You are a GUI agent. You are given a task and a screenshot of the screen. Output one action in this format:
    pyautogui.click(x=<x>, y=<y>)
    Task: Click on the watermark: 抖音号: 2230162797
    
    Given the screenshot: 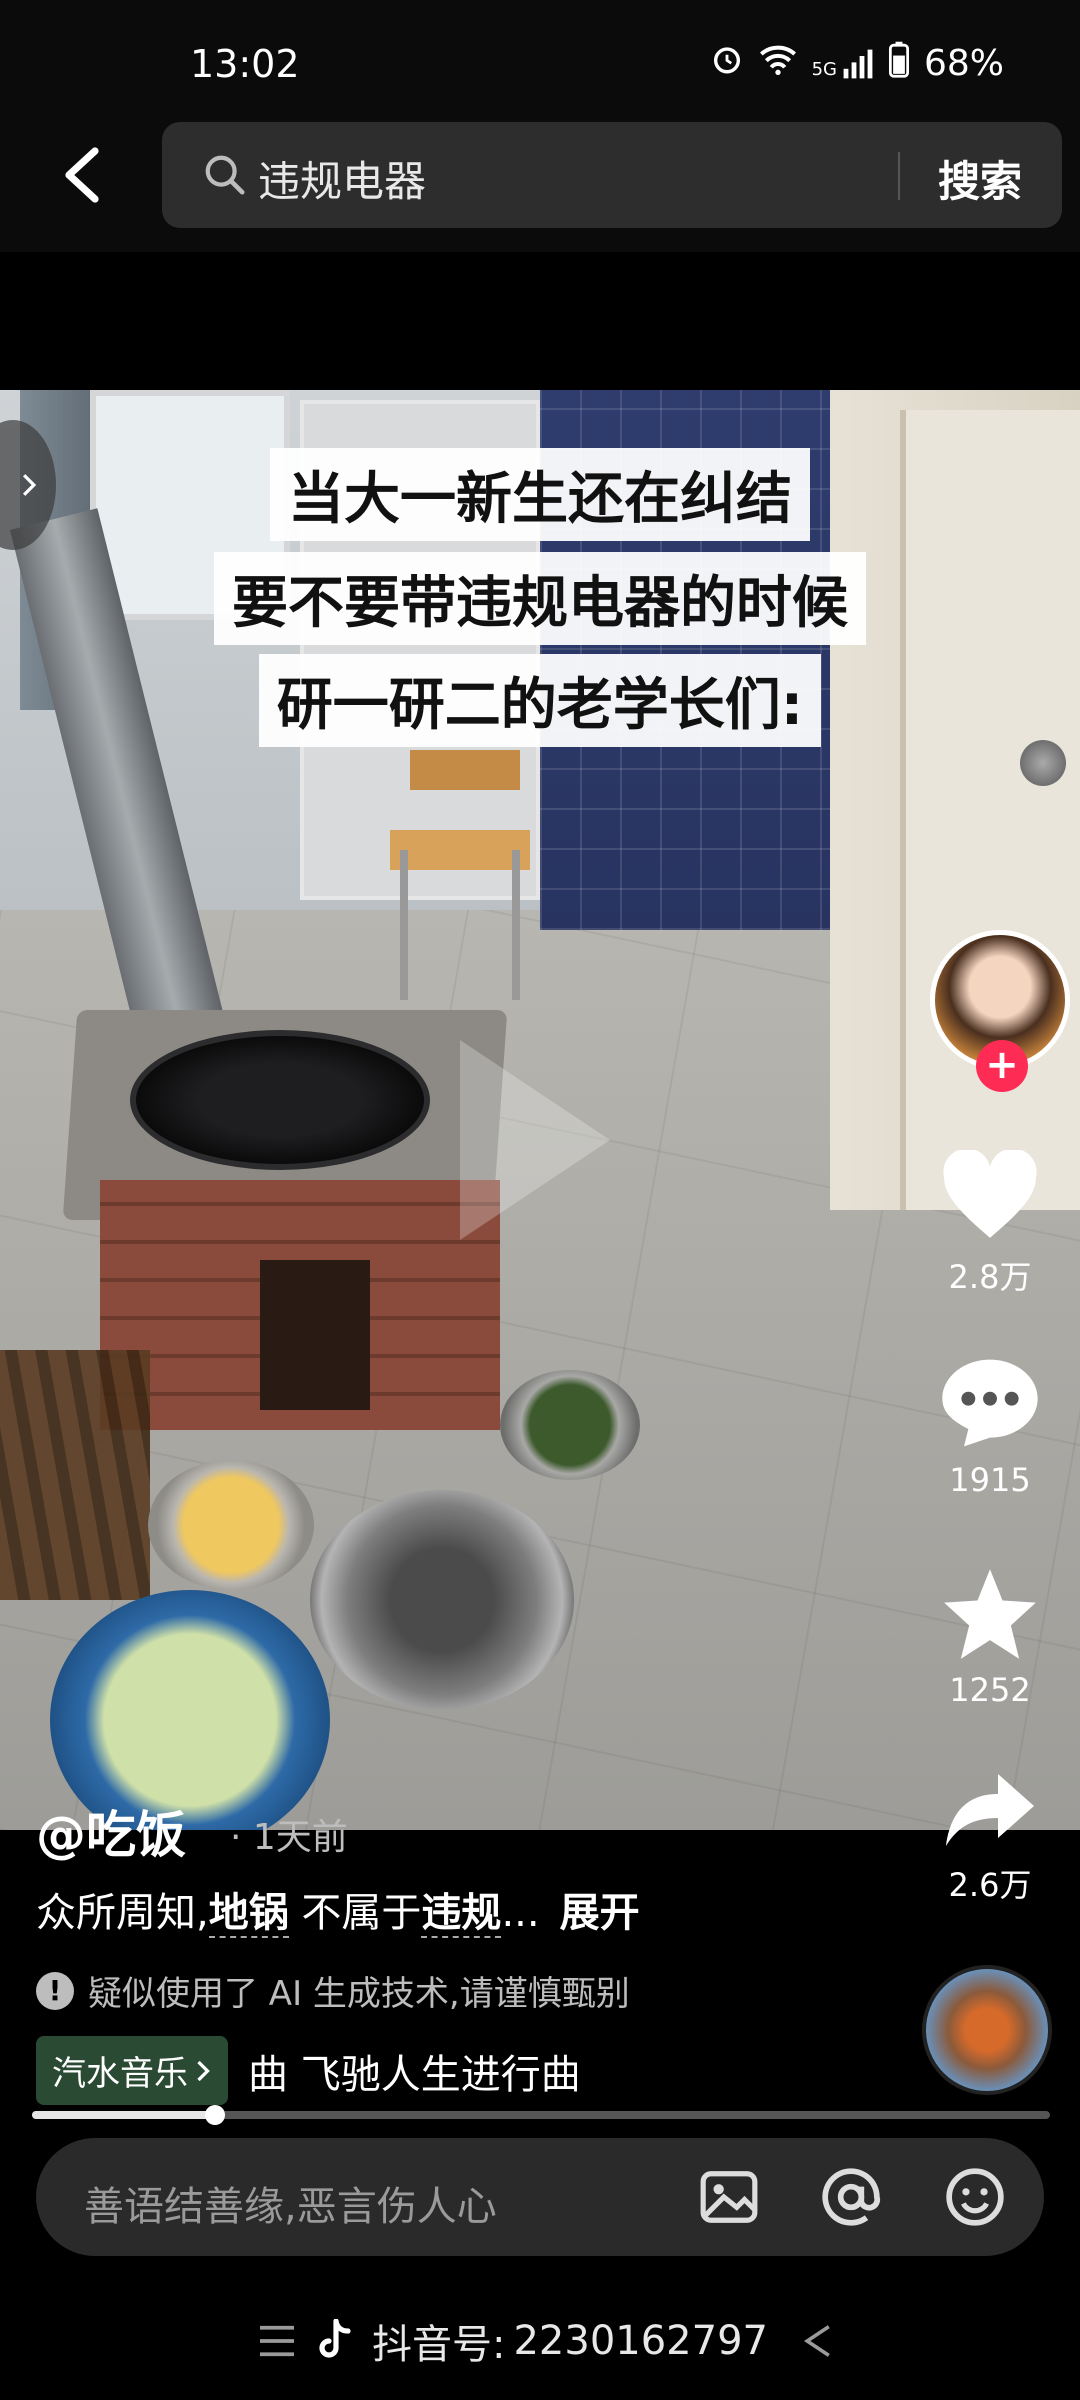 What is the action you would take?
    pyautogui.click(x=547, y=2341)
    